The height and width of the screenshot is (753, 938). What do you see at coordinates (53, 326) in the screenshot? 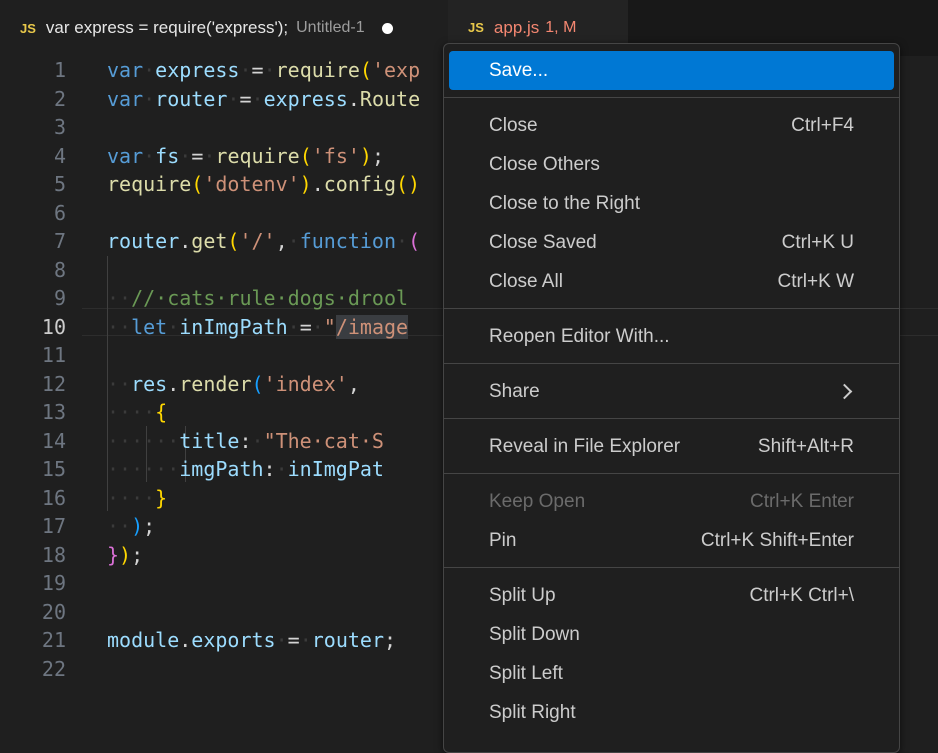
I see `line-number: 10` at bounding box center [53, 326].